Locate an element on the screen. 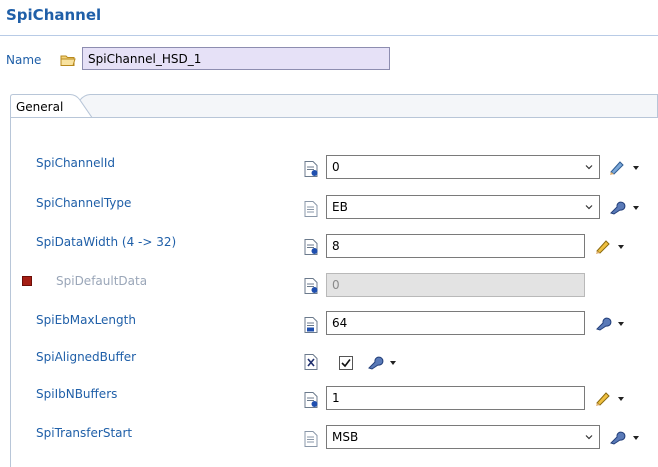  edit-pencil-icon is located at coordinates (617, 167).